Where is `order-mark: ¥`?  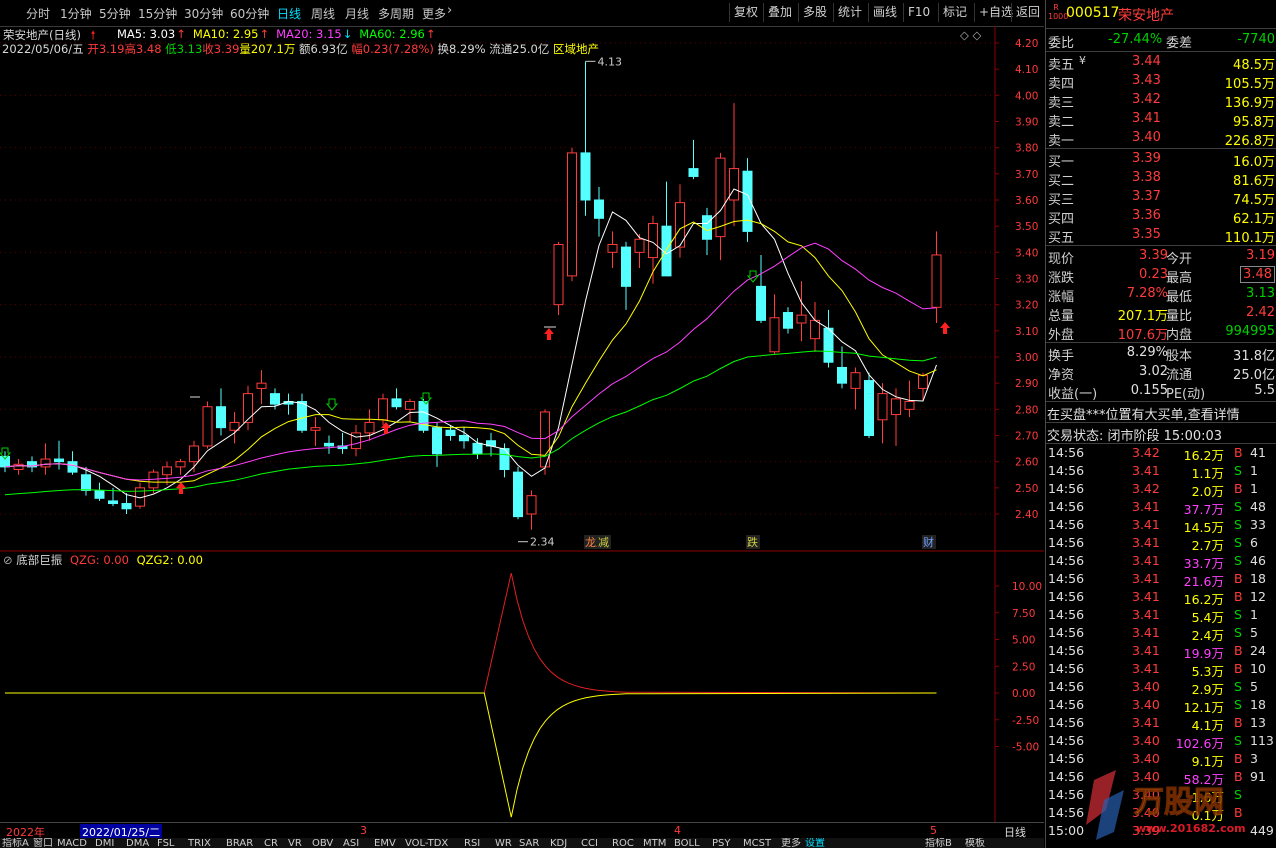
order-mark: ¥ is located at coordinates (1082, 60).